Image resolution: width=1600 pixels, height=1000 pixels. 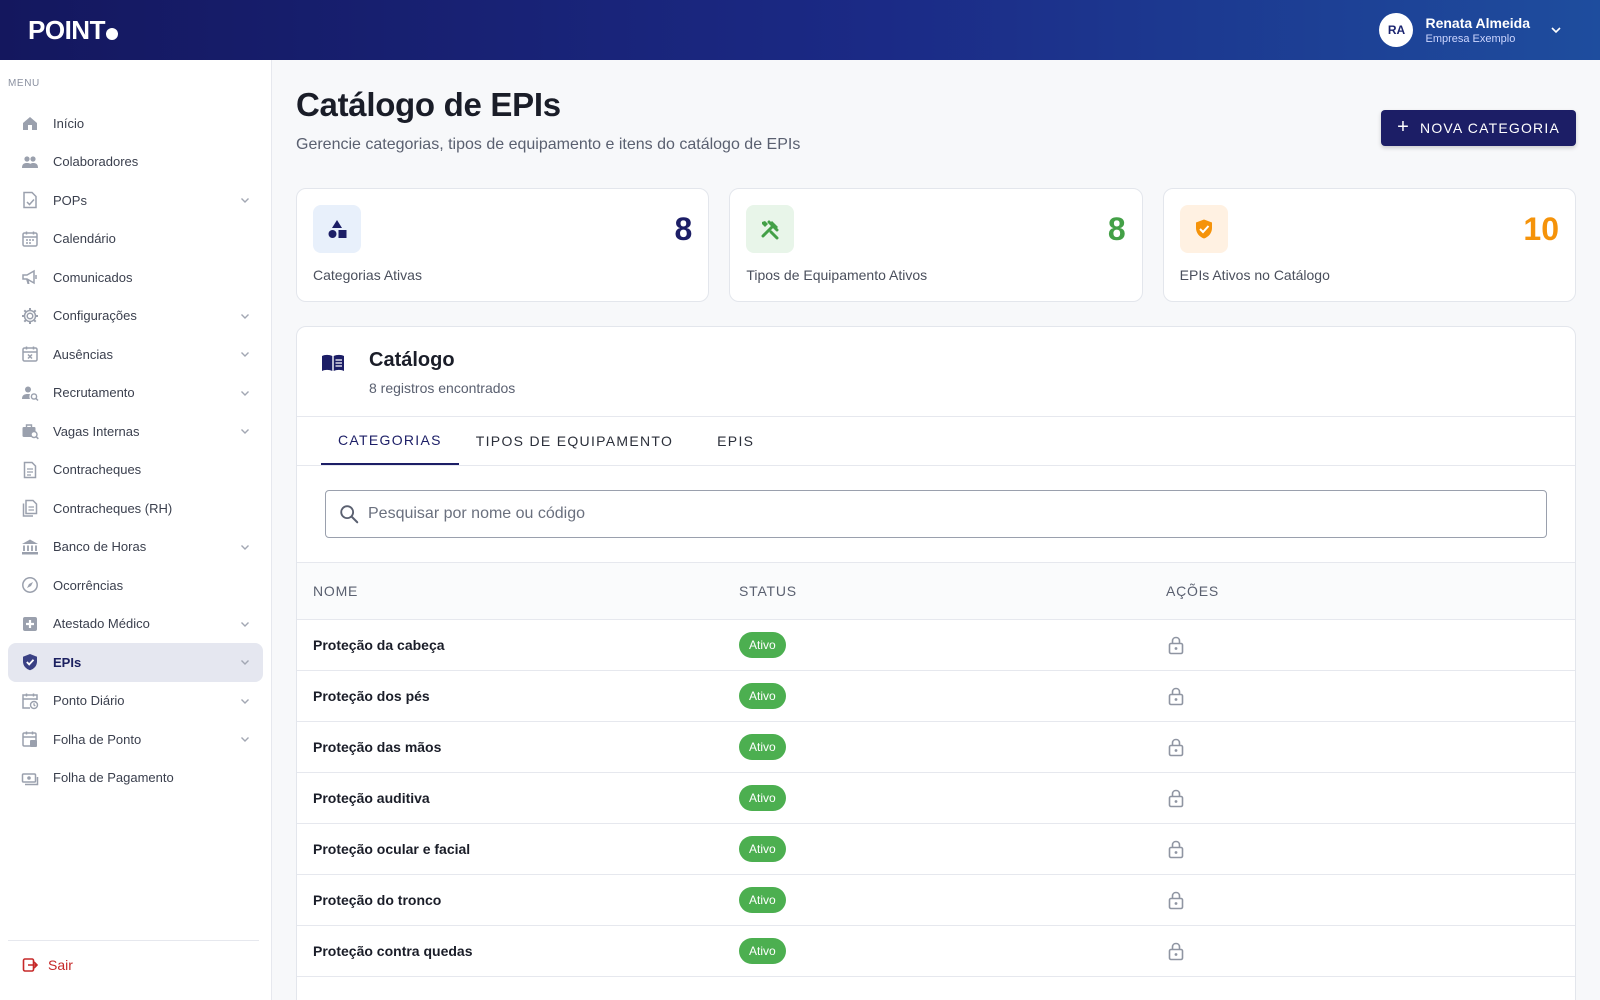 I want to click on cell-name: Proteção dos pés, so click(x=371, y=695).